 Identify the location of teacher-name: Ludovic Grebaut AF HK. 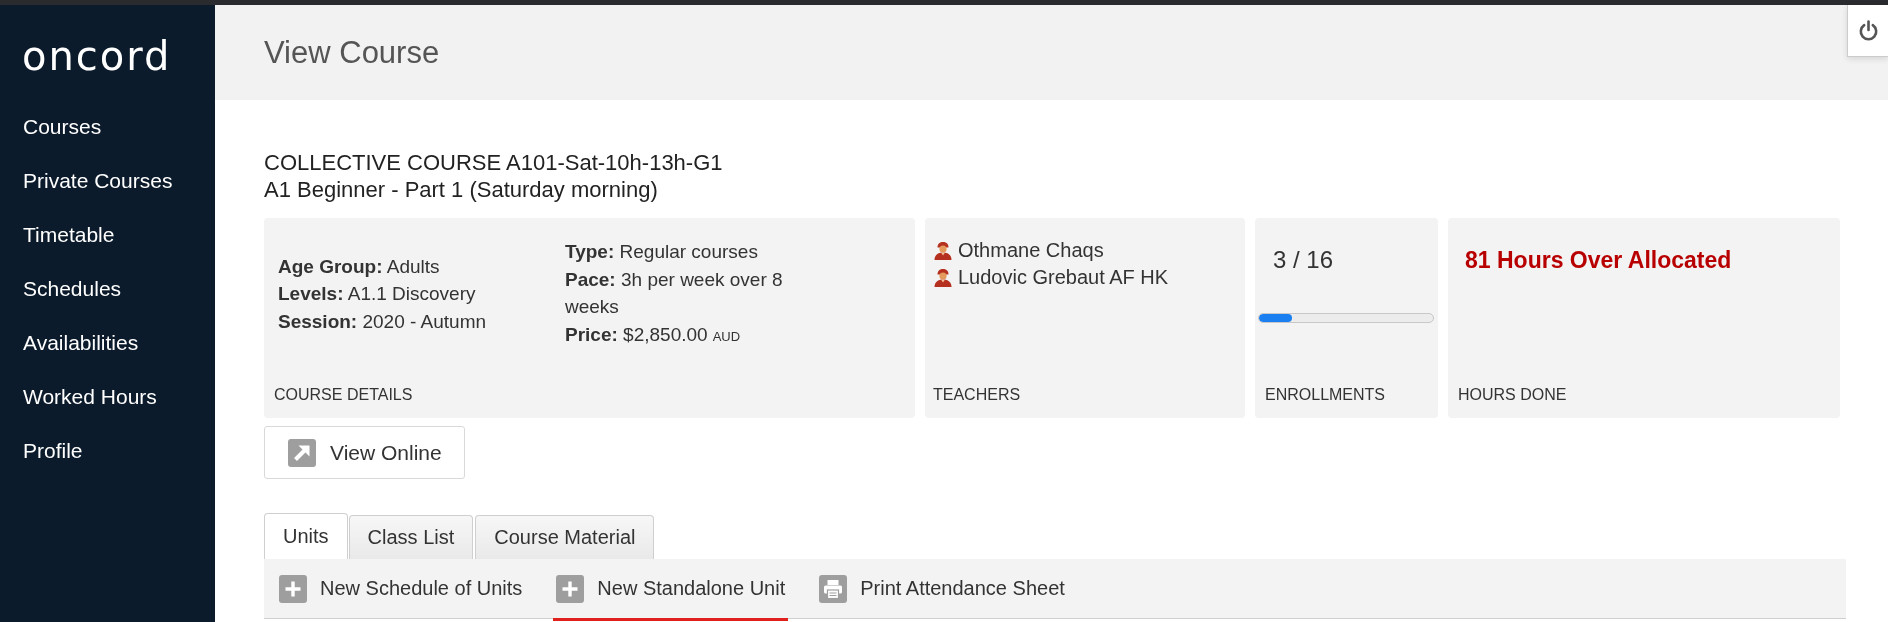
(1063, 277).